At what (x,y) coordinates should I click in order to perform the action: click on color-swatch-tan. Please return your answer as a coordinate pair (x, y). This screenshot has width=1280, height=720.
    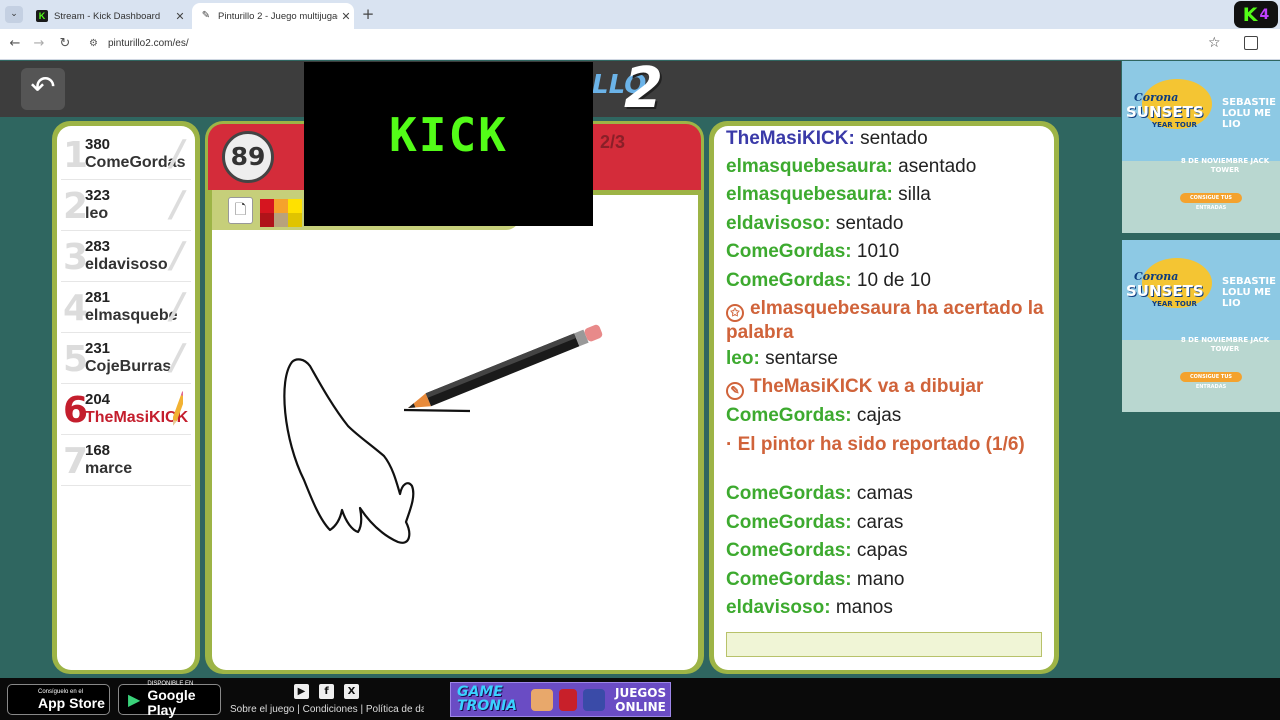
    Looking at the image, I should click on (281, 220).